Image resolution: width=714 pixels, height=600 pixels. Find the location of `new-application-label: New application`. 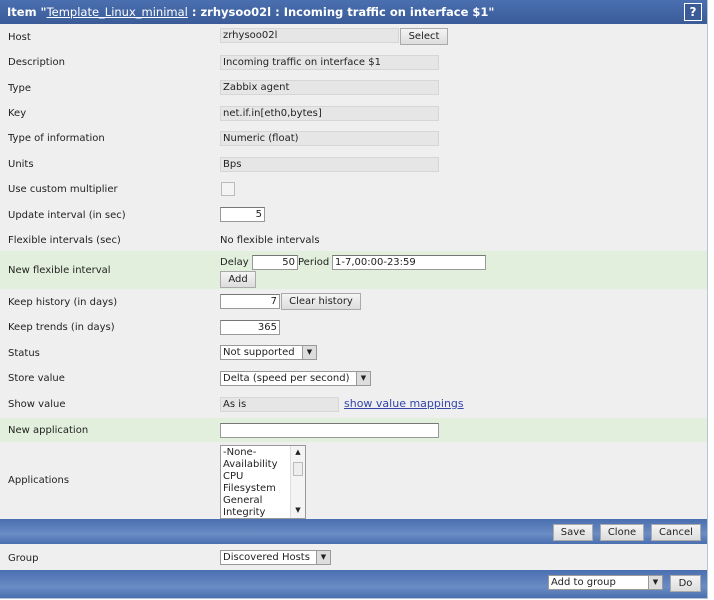

new-application-label: New application is located at coordinates (48, 430).